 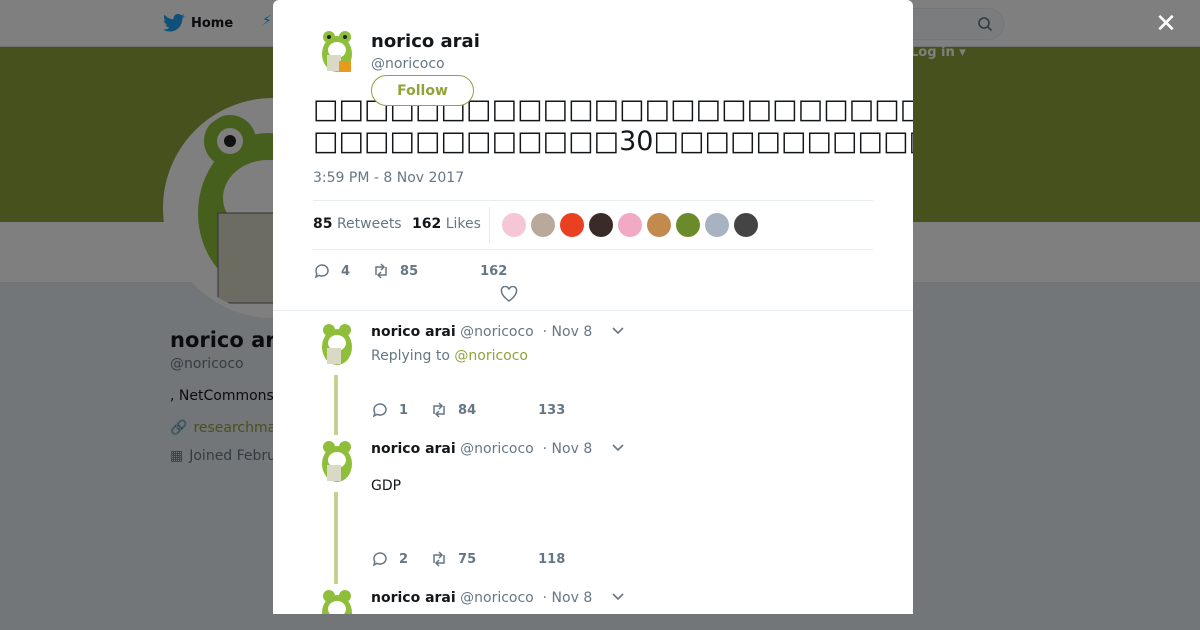 I want to click on reply-button: 4, so click(x=331, y=271).